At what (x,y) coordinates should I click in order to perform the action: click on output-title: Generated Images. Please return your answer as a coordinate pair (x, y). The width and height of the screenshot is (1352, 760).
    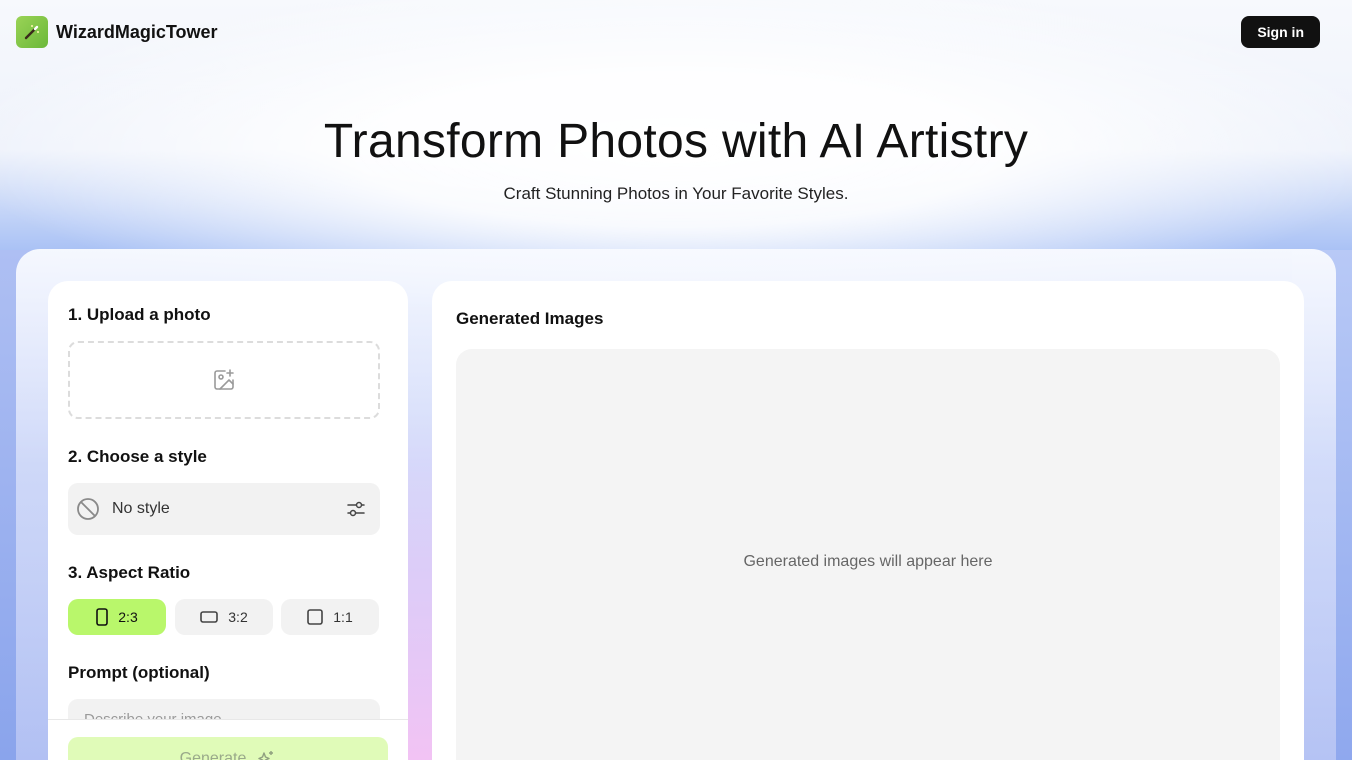
    Looking at the image, I should click on (530, 318).